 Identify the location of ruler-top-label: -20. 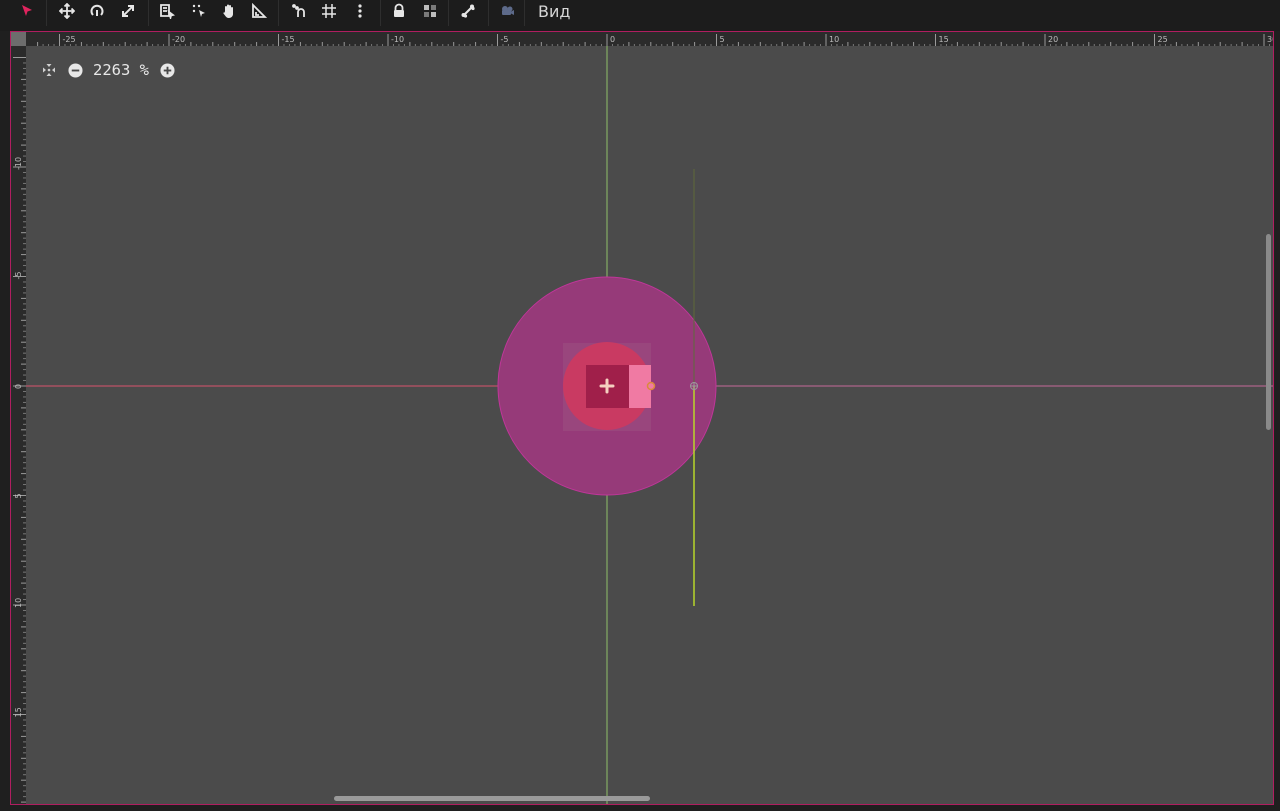
(178, 39).